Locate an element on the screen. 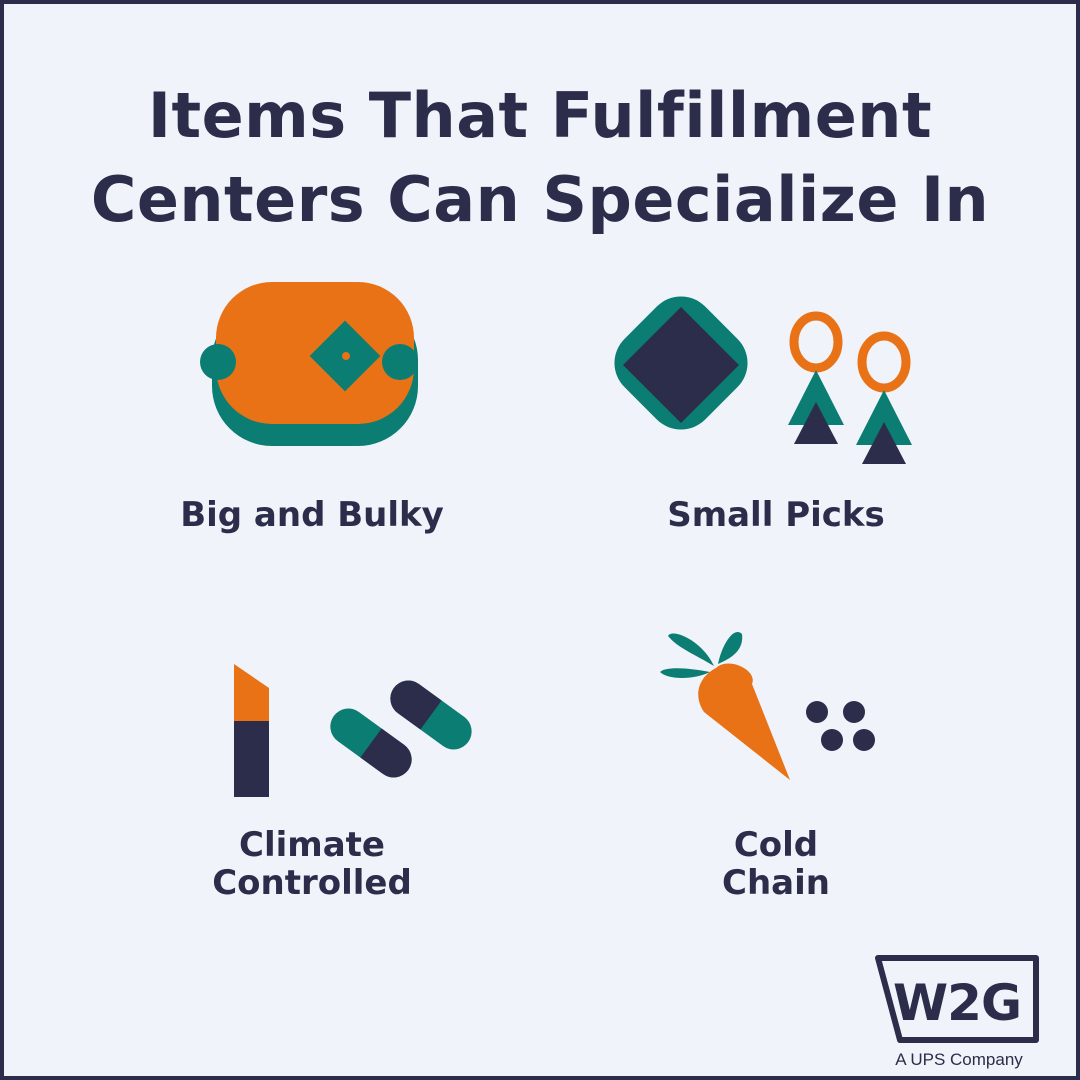 This screenshot has height=1080, width=1080. item-label-climate-controlled: Climate Controlled is located at coordinates (312, 864).